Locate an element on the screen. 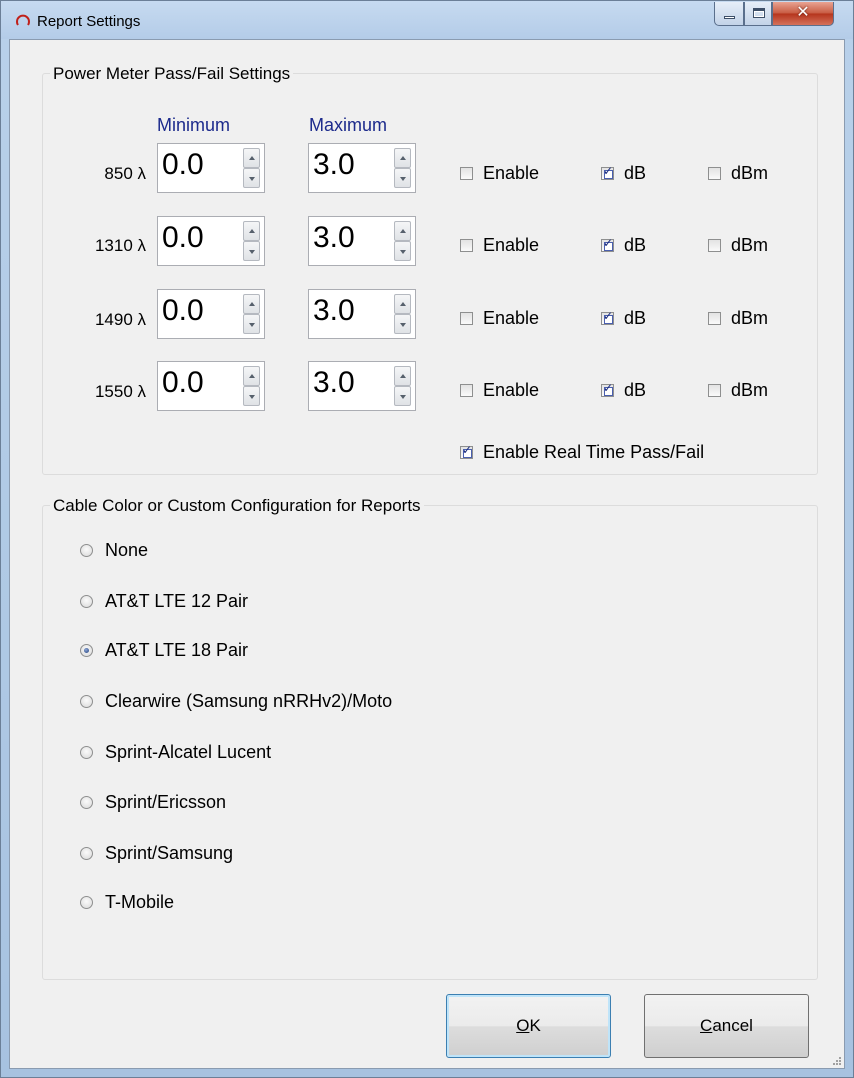  title-bar: Report Settings ✕ is located at coordinates (427, 20).